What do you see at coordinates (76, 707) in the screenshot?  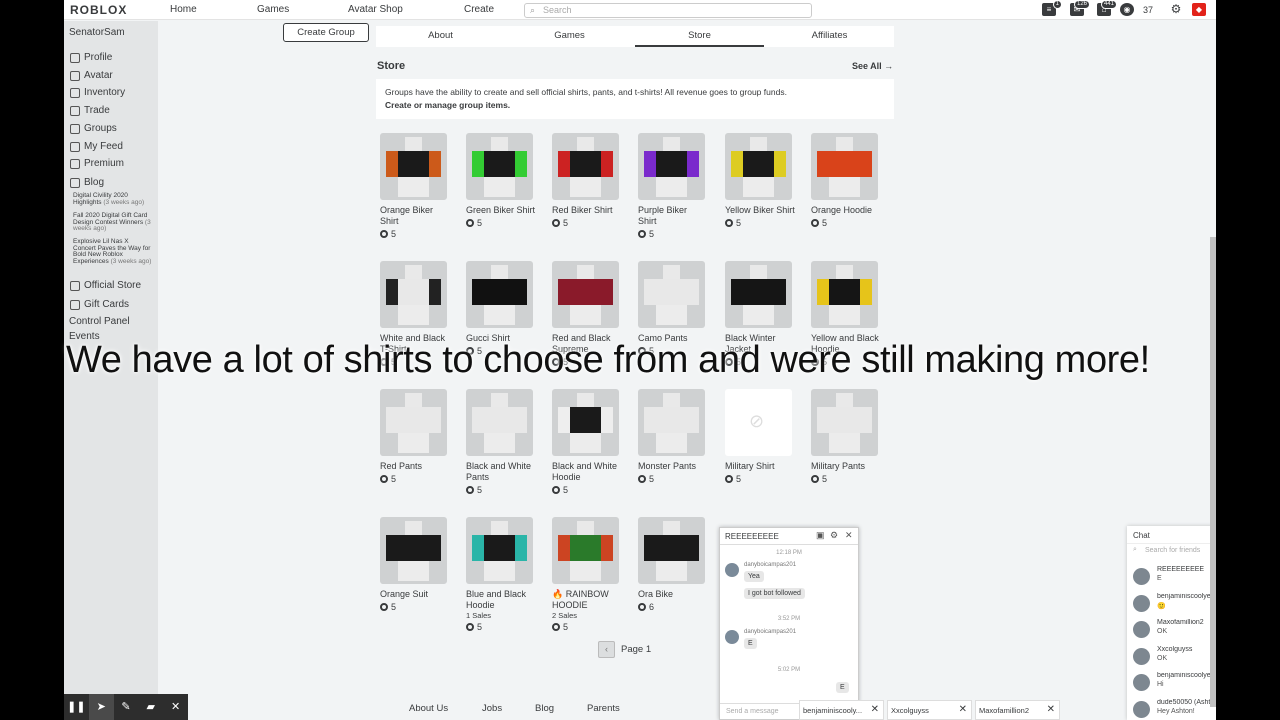 I see `pause-icon: ❚❚` at bounding box center [76, 707].